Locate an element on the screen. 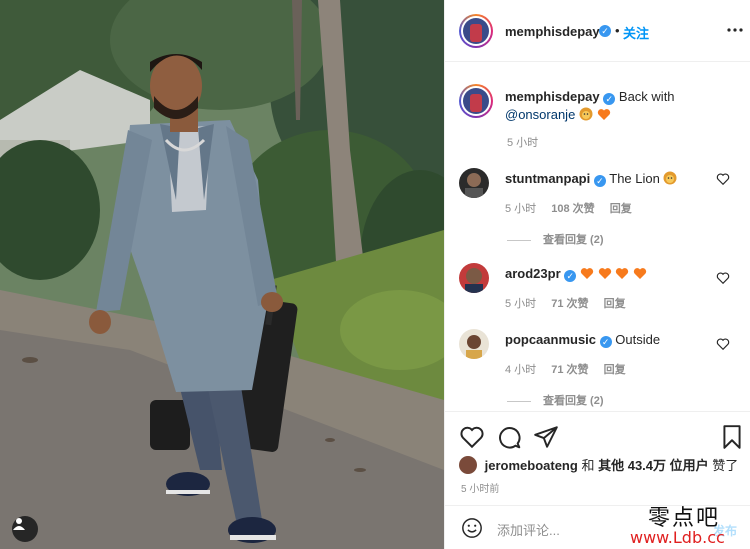 This screenshot has height=549, width=750. likes-suffix: 赞了 is located at coordinates (725, 465).